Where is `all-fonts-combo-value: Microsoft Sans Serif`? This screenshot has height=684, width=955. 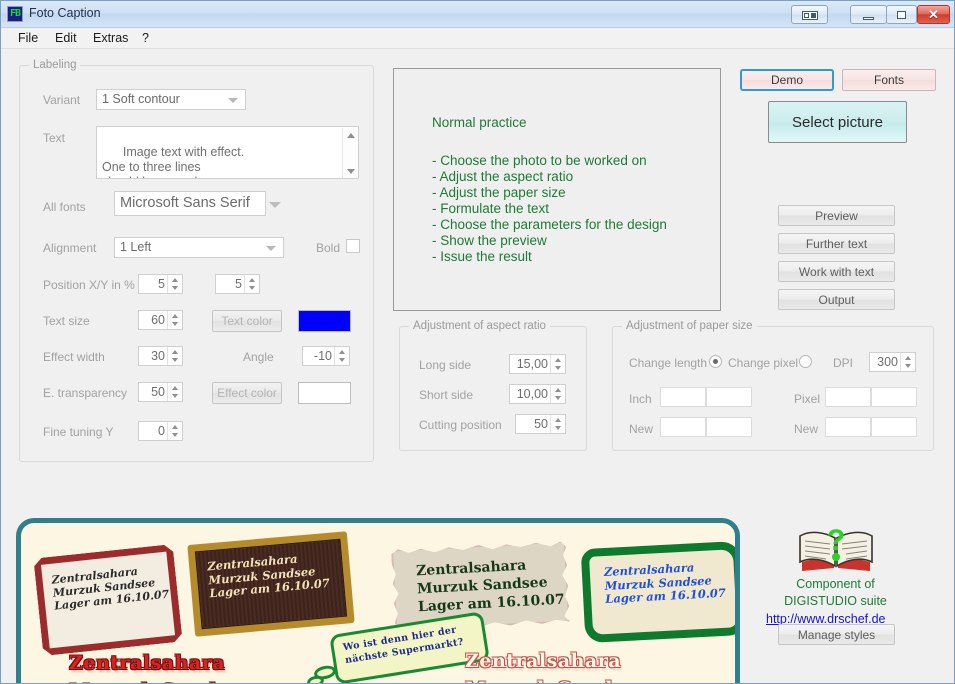
all-fonts-combo-value: Microsoft Sans Serif is located at coordinates (185, 203).